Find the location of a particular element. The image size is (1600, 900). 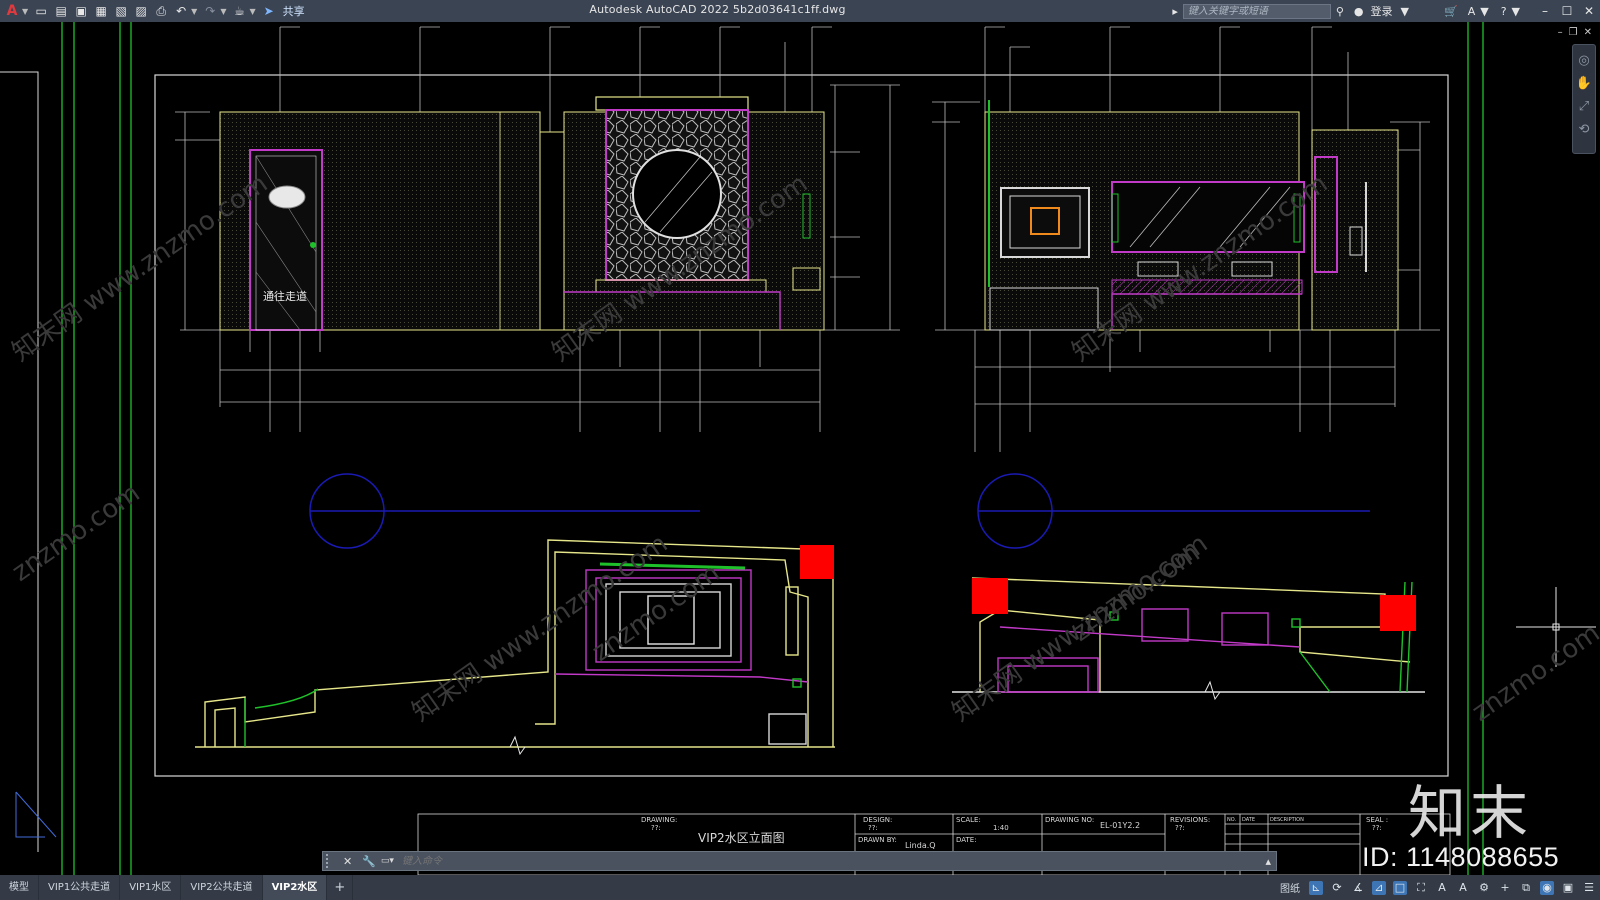

maximize-button: ☐ is located at coordinates (1567, 11).